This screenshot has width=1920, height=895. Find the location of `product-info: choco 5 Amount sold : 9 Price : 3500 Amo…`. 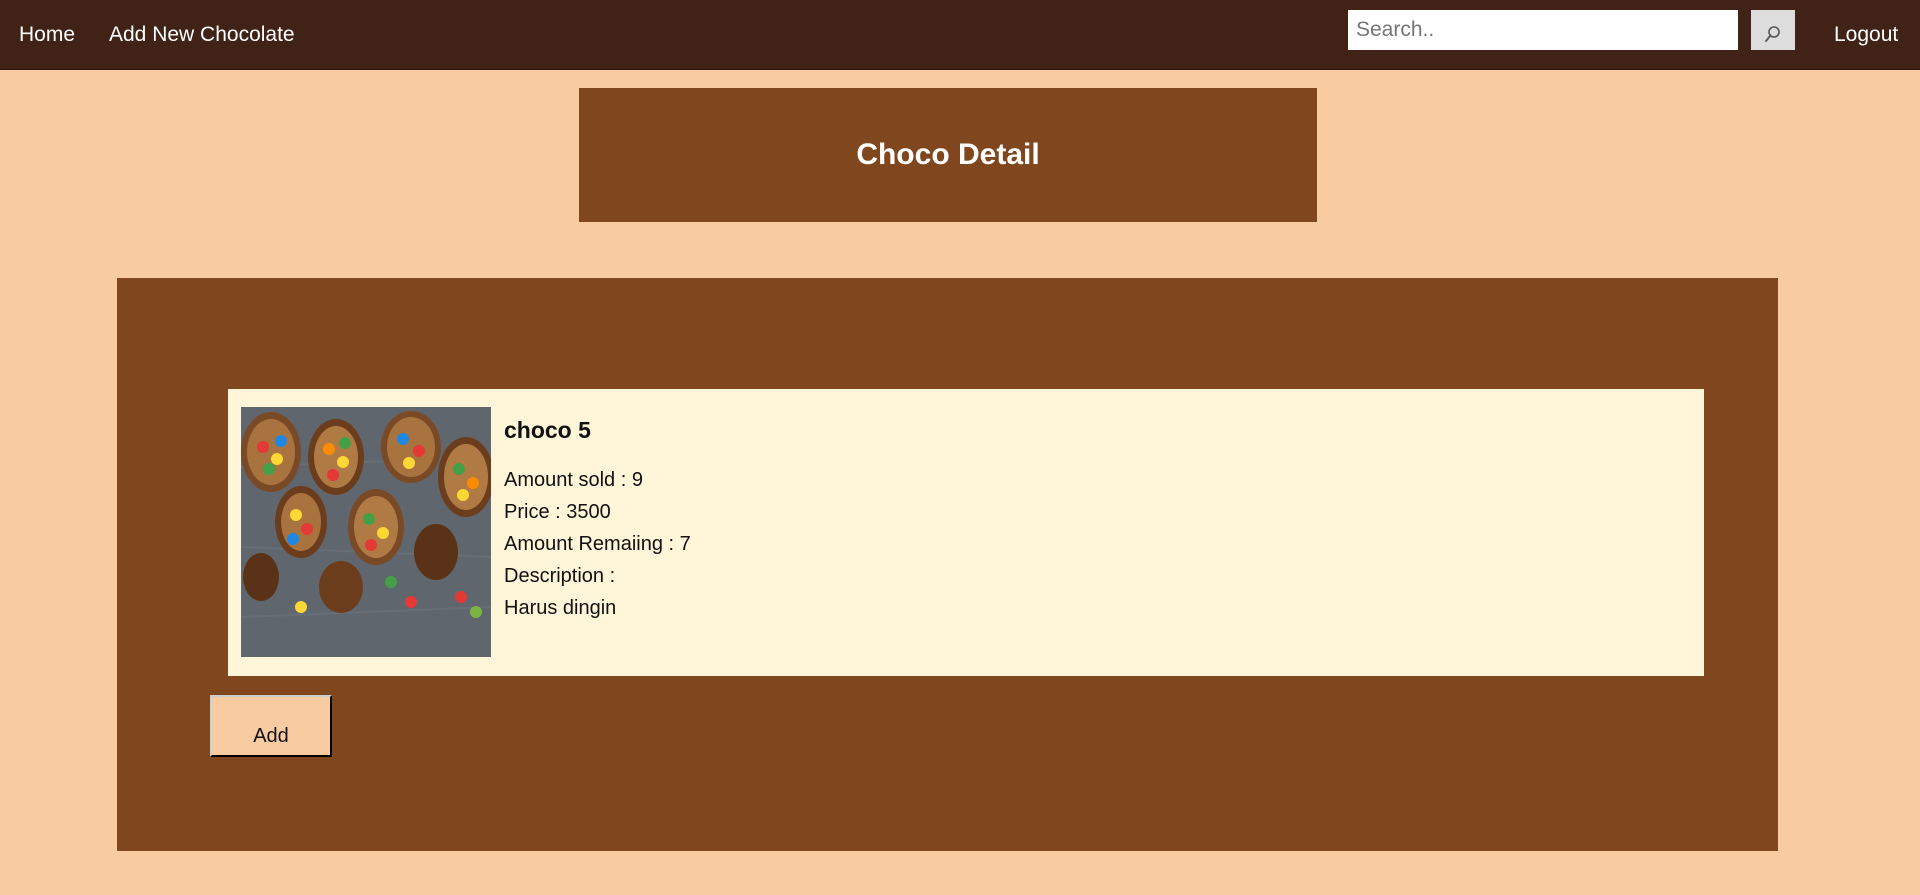

product-info: choco 5 Amount sold : 9 Price : 3500 Amo… is located at coordinates (597, 513).